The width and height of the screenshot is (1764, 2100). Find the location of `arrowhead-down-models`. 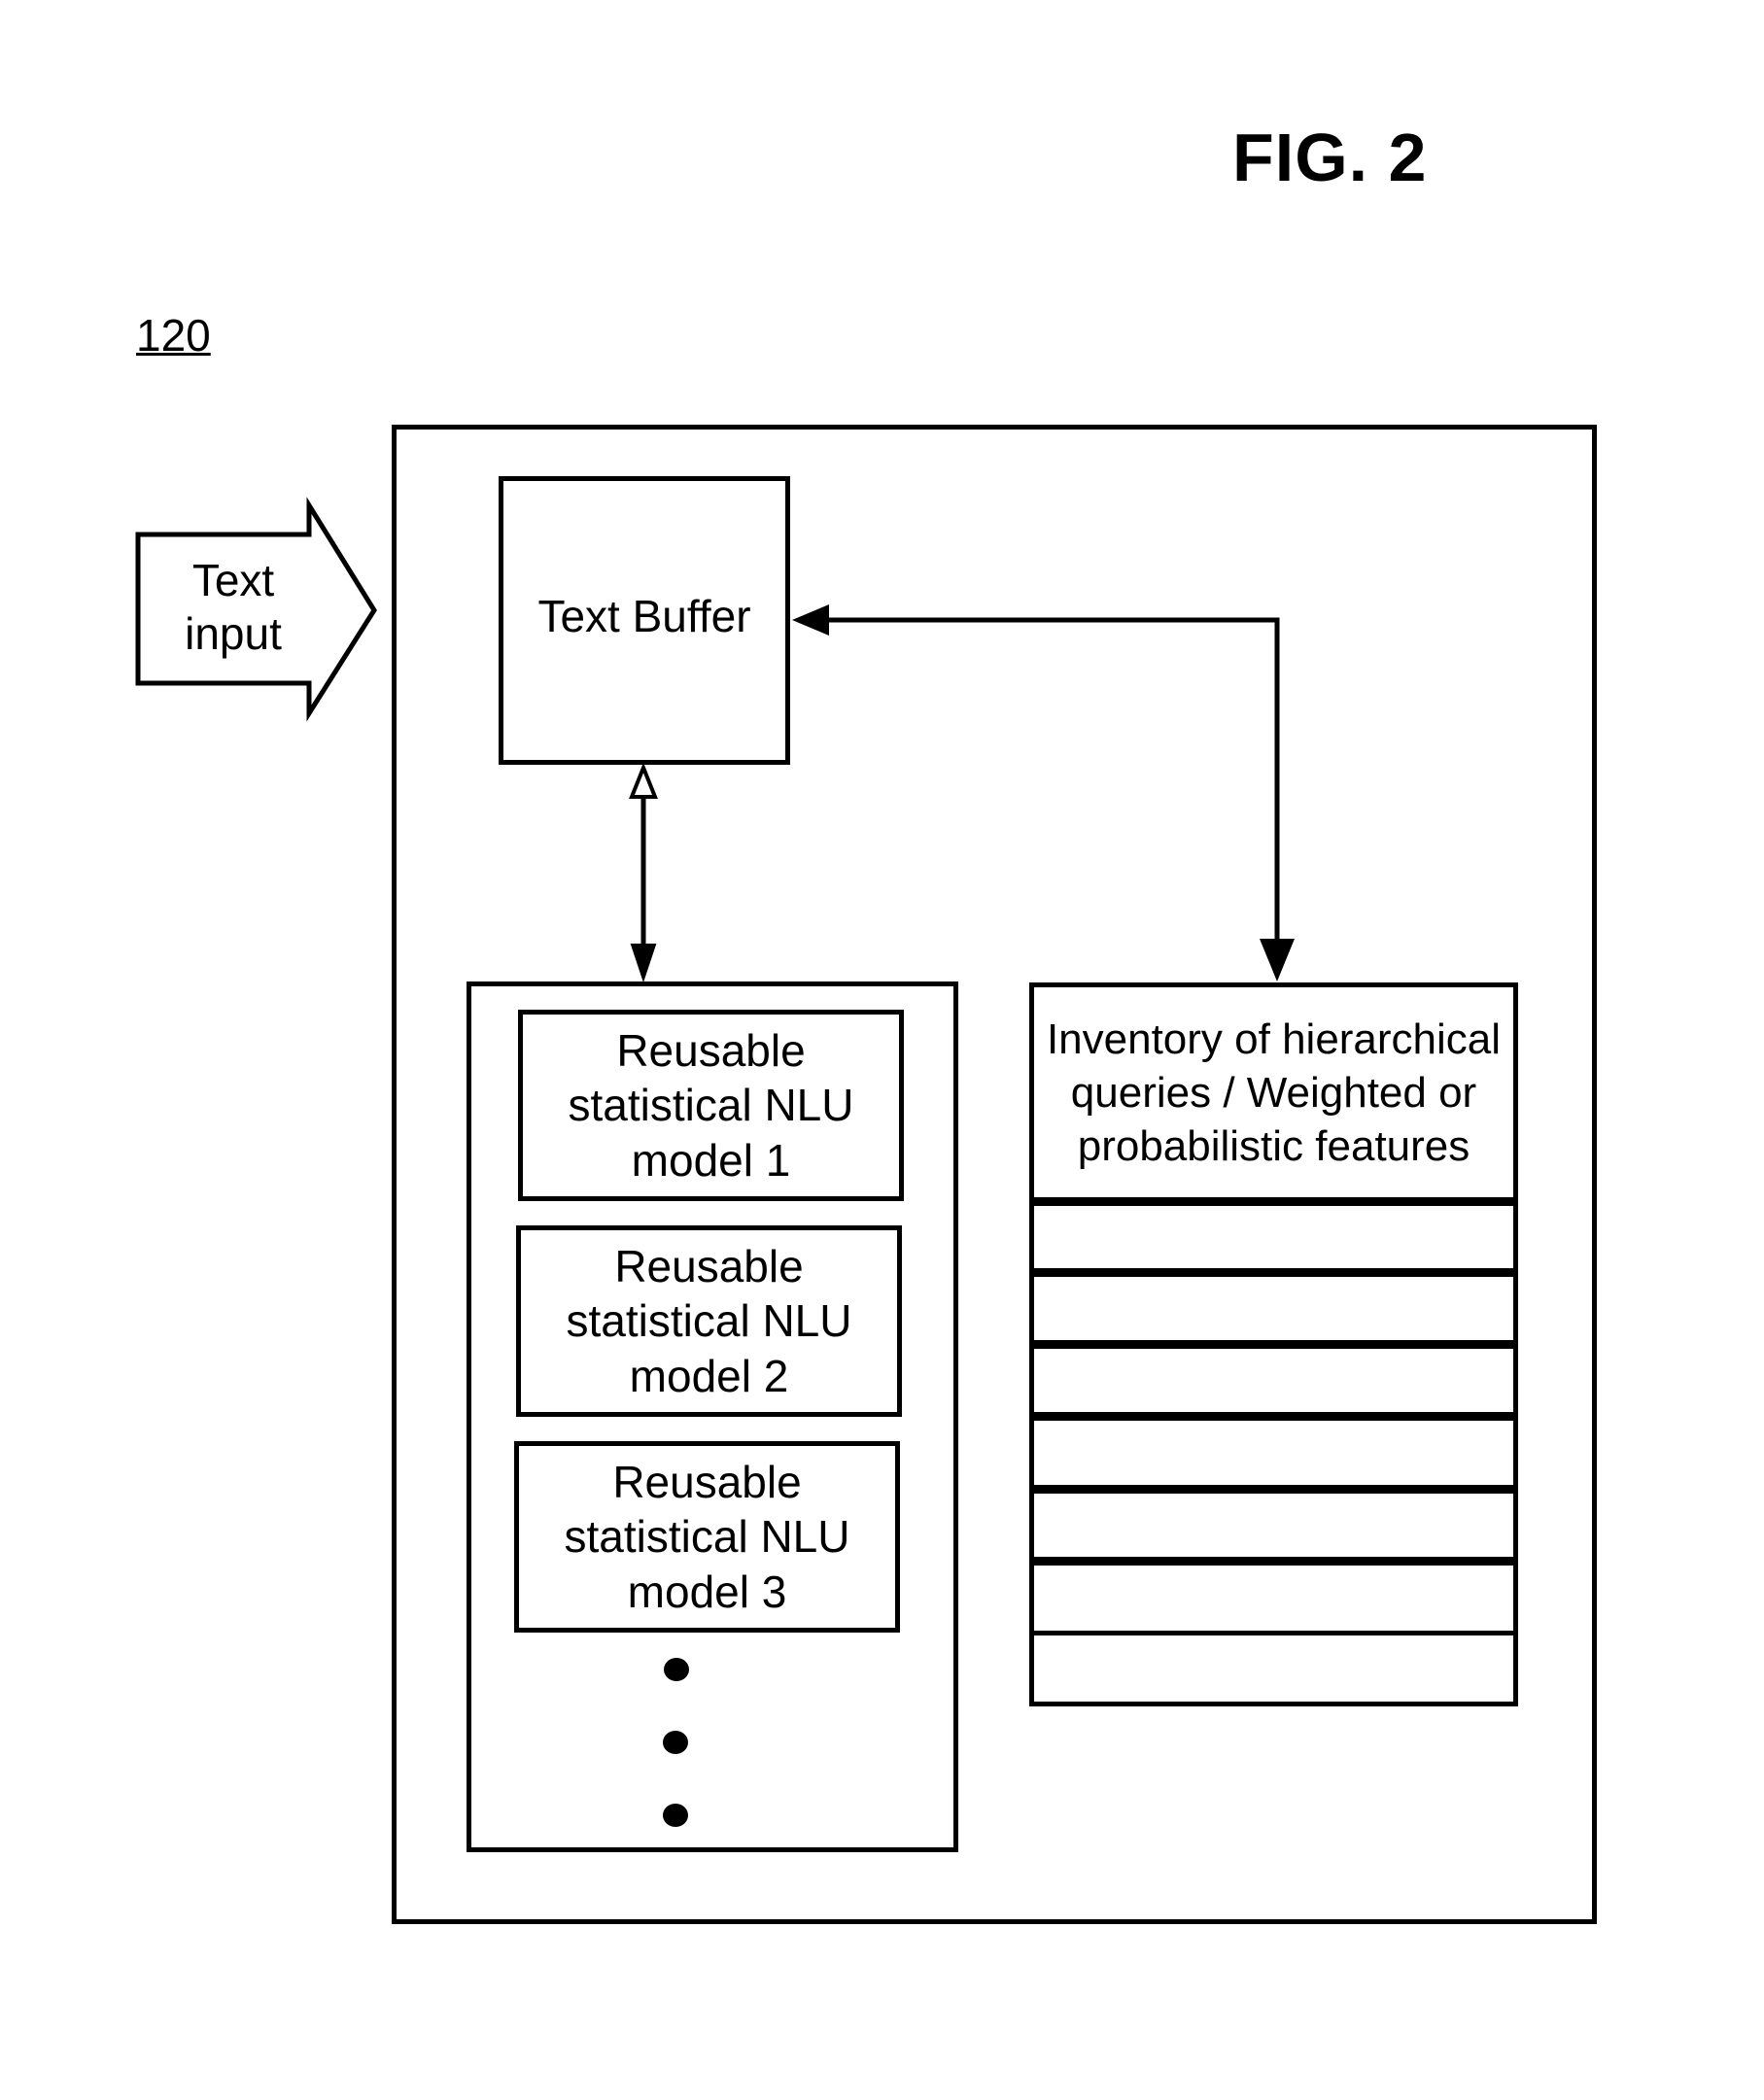

arrowhead-down-models is located at coordinates (643, 963).